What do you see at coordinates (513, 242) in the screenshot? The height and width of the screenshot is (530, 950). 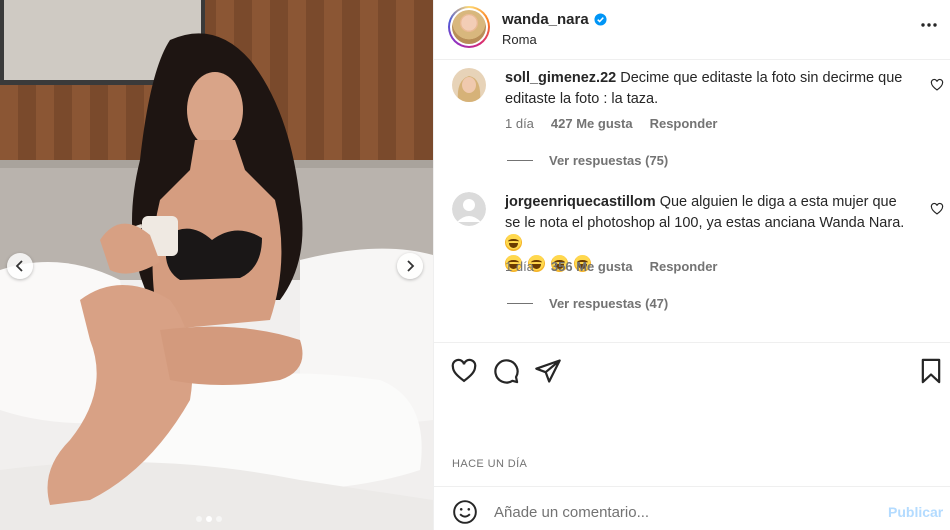 I see `grinning-sweat-emoji` at bounding box center [513, 242].